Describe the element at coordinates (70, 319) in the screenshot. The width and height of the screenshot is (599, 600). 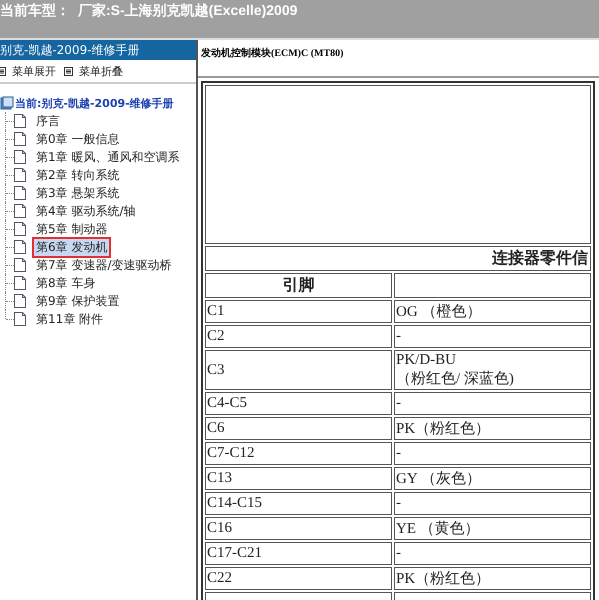
I see `tree-item: 第11章 附件` at that location.